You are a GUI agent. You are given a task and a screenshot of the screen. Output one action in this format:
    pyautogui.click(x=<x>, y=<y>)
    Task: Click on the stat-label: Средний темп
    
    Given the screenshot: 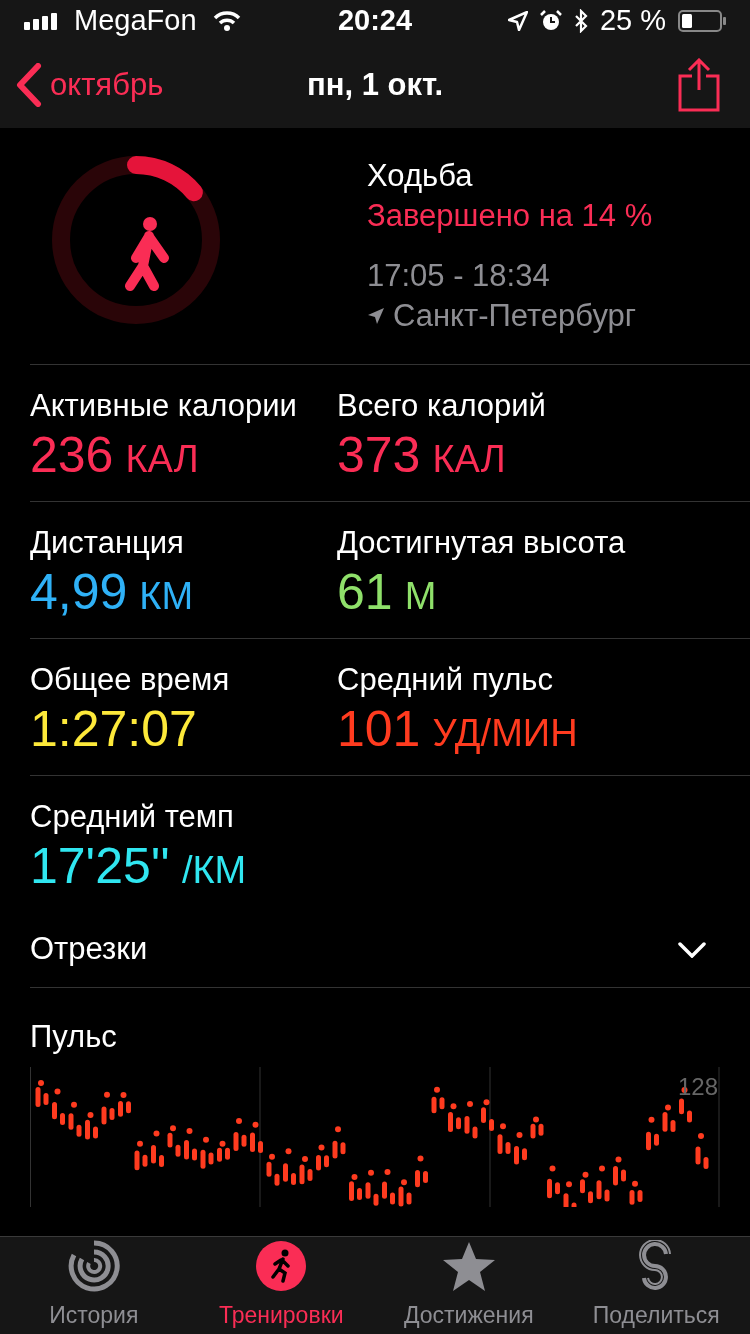 What is the action you would take?
    pyautogui.click(x=132, y=817)
    